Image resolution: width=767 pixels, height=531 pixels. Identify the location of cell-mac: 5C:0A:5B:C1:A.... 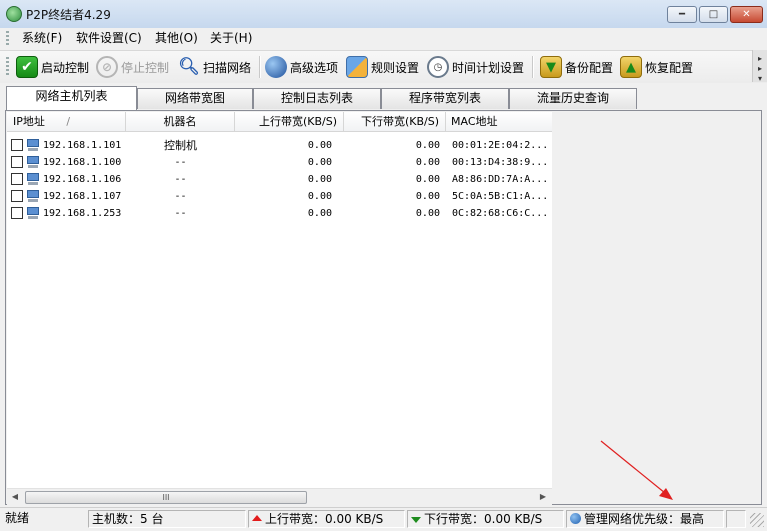
(500, 196).